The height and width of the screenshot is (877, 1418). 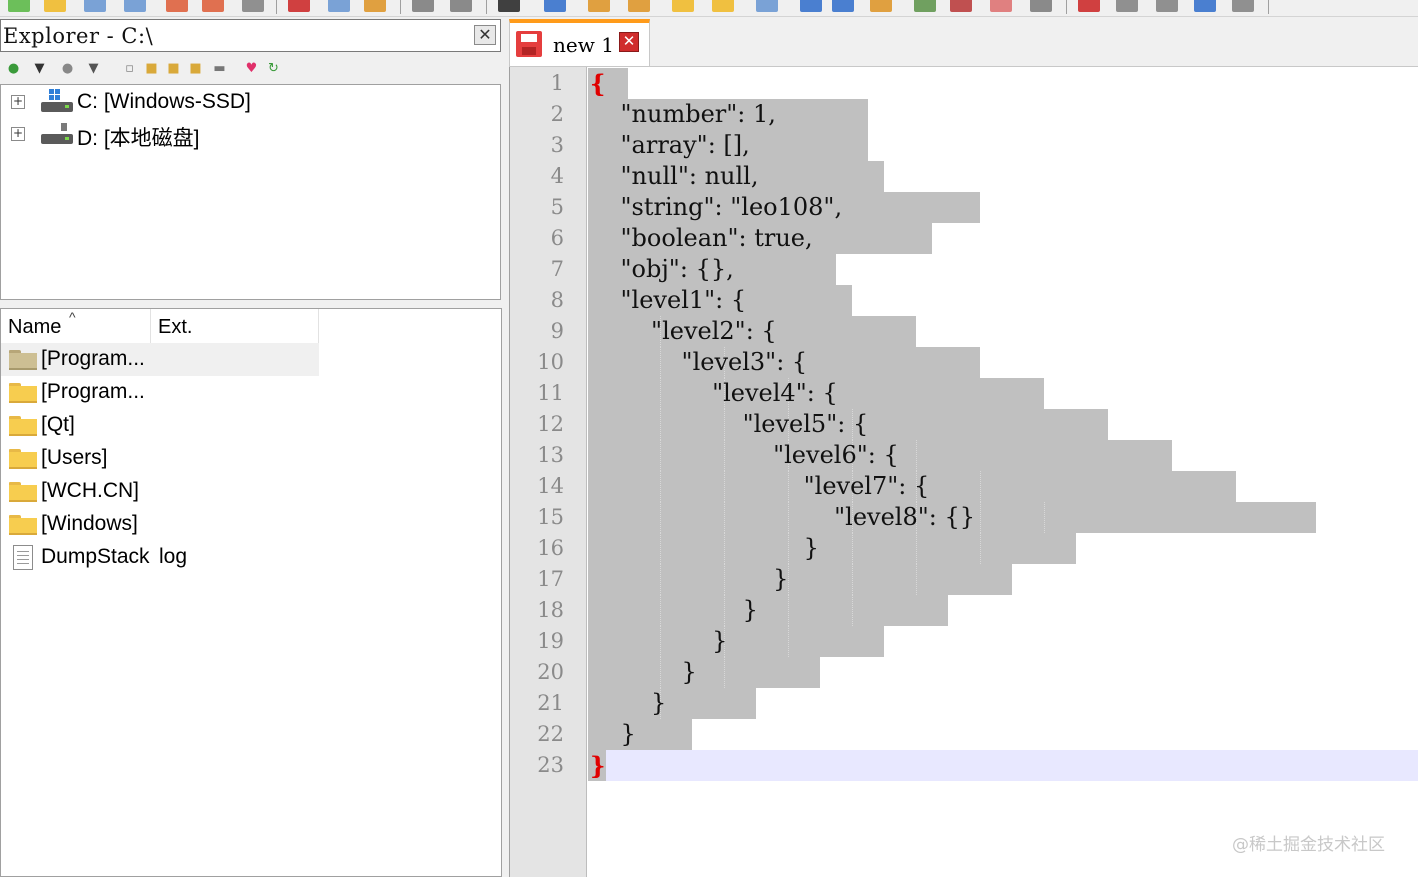 What do you see at coordinates (550, 610) in the screenshot?
I see `line-number: 18` at bounding box center [550, 610].